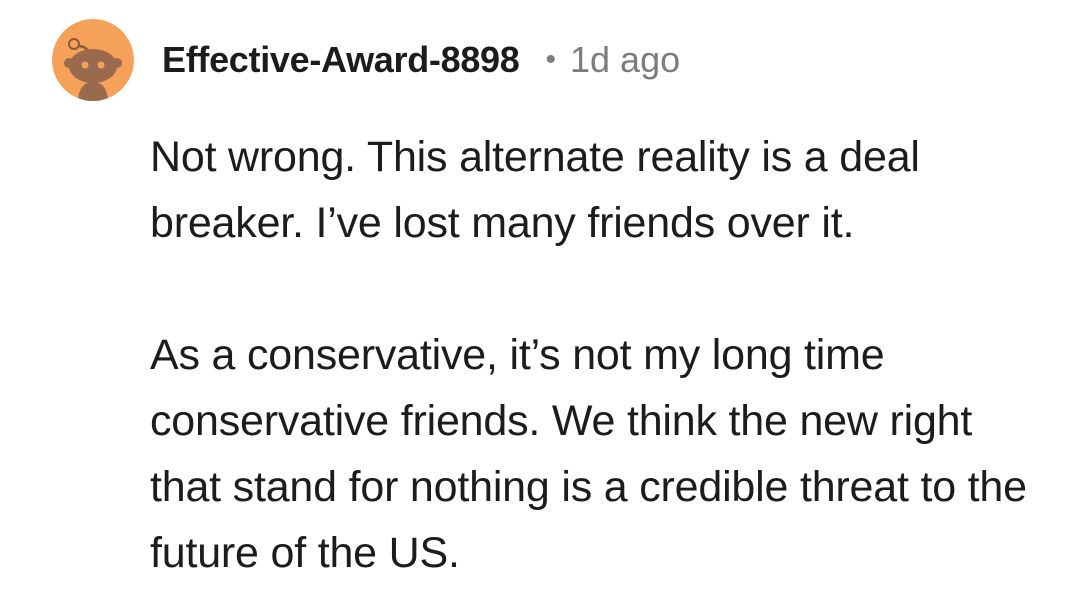 This screenshot has width=1080, height=596. What do you see at coordinates (341, 60) in the screenshot?
I see `username: Effective-Award-8898` at bounding box center [341, 60].